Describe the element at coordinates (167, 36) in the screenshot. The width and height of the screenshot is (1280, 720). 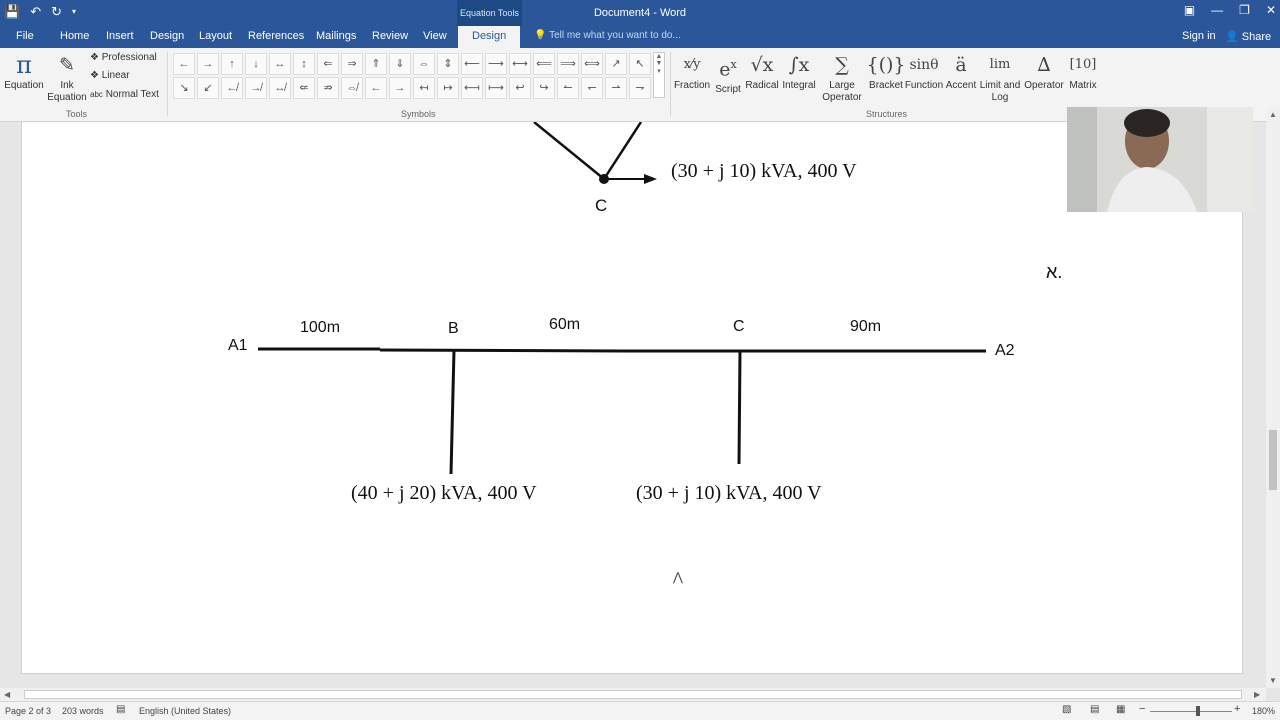
I see `tab-design: Design` at that location.